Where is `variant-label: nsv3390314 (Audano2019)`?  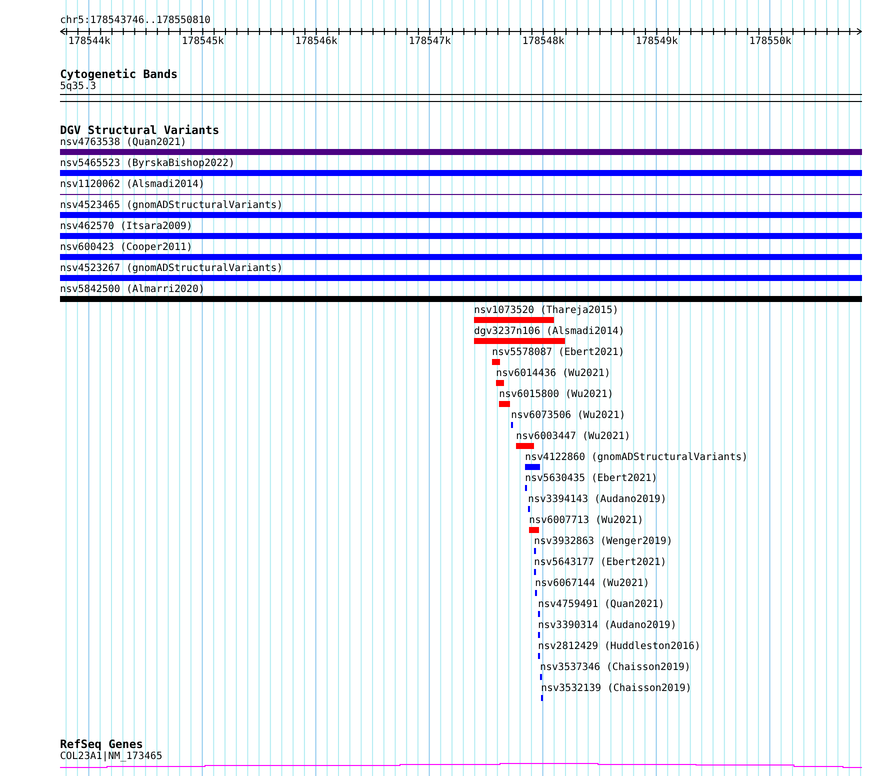
variant-label: nsv3390314 (Audano2019) is located at coordinates (607, 626).